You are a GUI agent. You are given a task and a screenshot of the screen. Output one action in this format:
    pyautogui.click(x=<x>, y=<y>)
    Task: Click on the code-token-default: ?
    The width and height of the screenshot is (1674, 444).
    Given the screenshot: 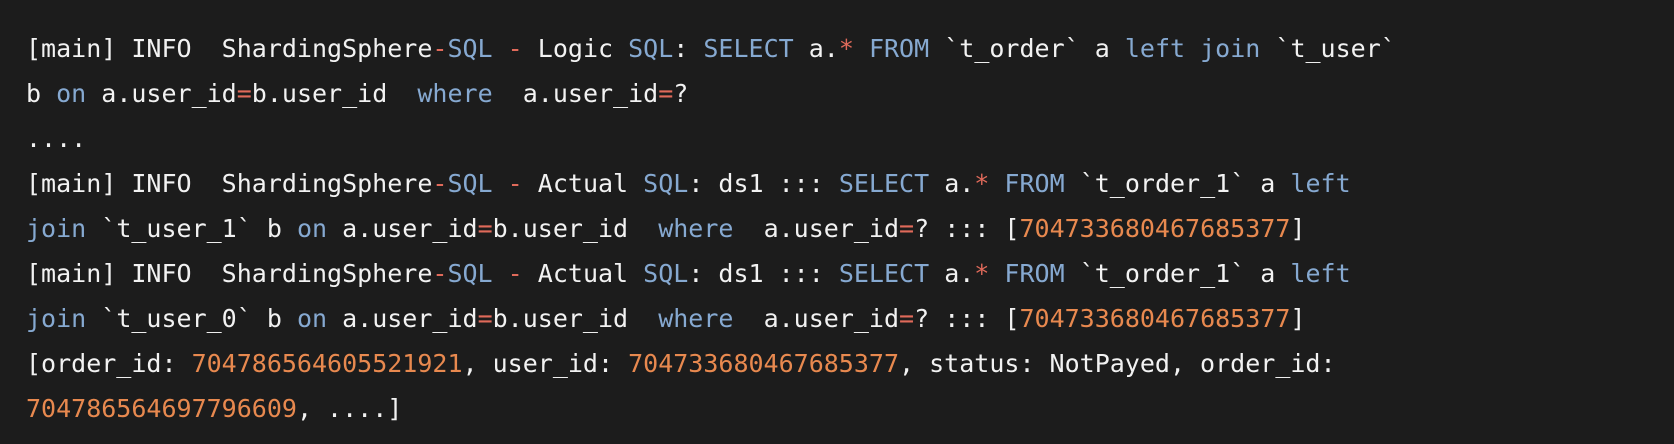 What is the action you would take?
    pyautogui.click(x=681, y=93)
    